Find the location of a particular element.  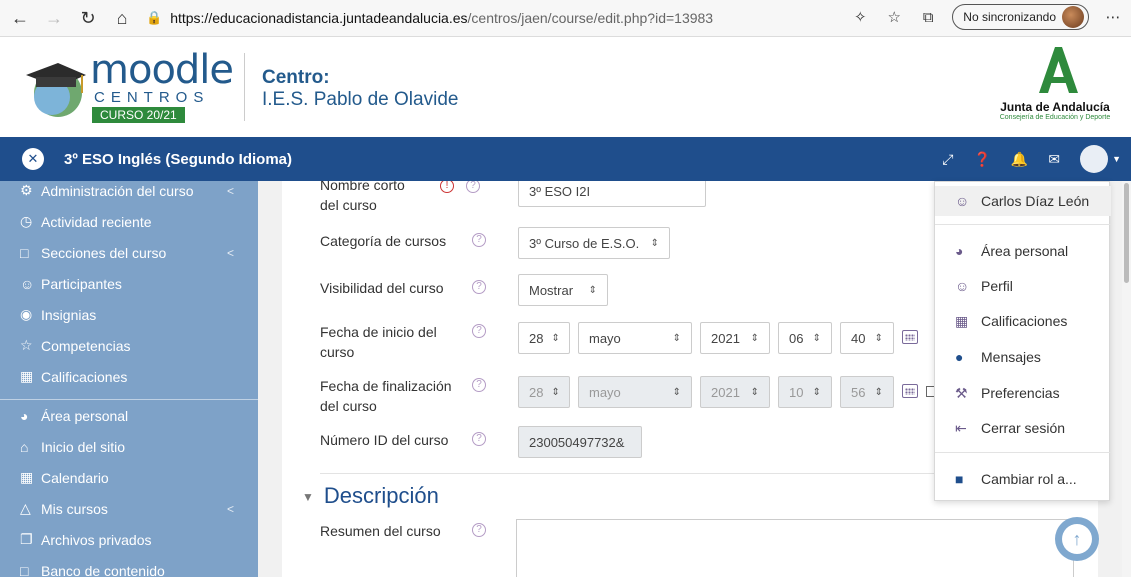

help-icon: ❓ is located at coordinates (981, 159).